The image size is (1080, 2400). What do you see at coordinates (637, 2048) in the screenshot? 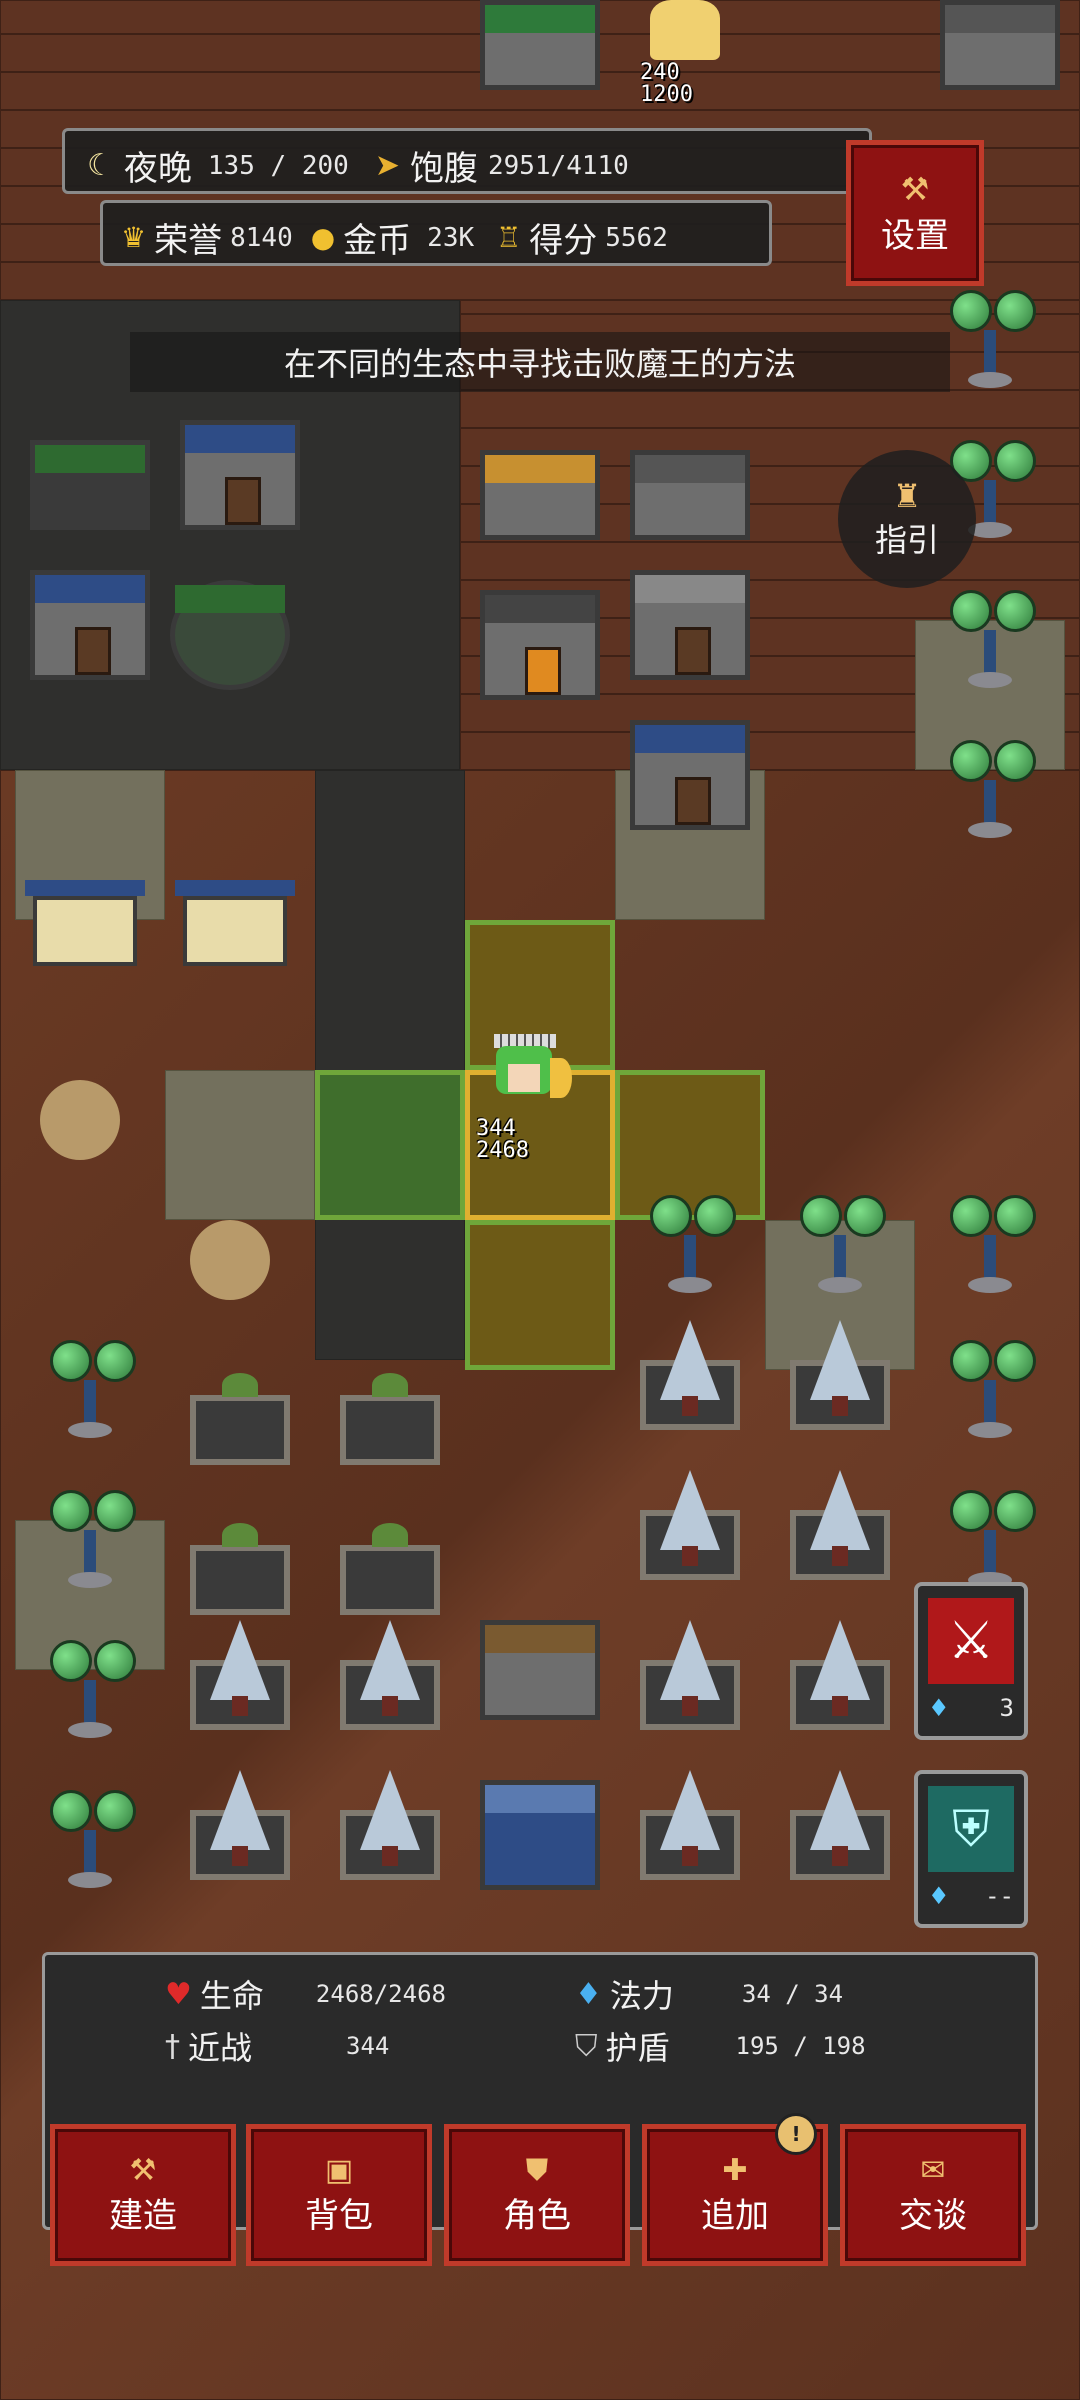
I see `shield-label: 护盾` at bounding box center [637, 2048].